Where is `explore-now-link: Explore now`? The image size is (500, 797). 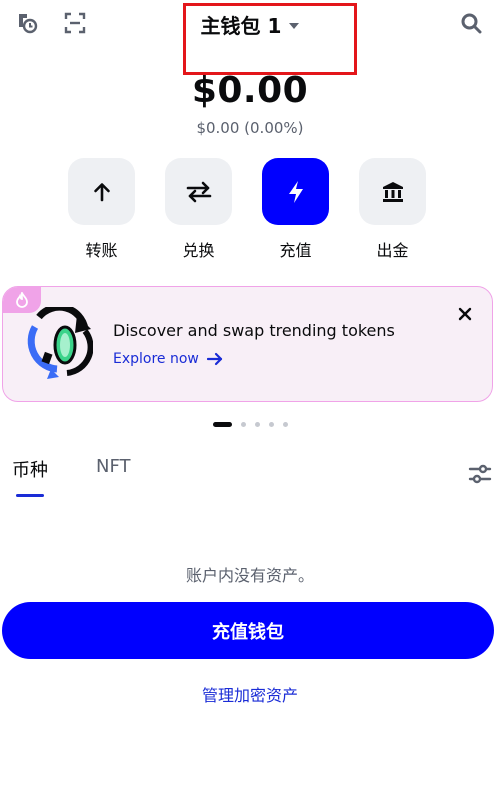 explore-now-link: Explore now is located at coordinates (168, 359).